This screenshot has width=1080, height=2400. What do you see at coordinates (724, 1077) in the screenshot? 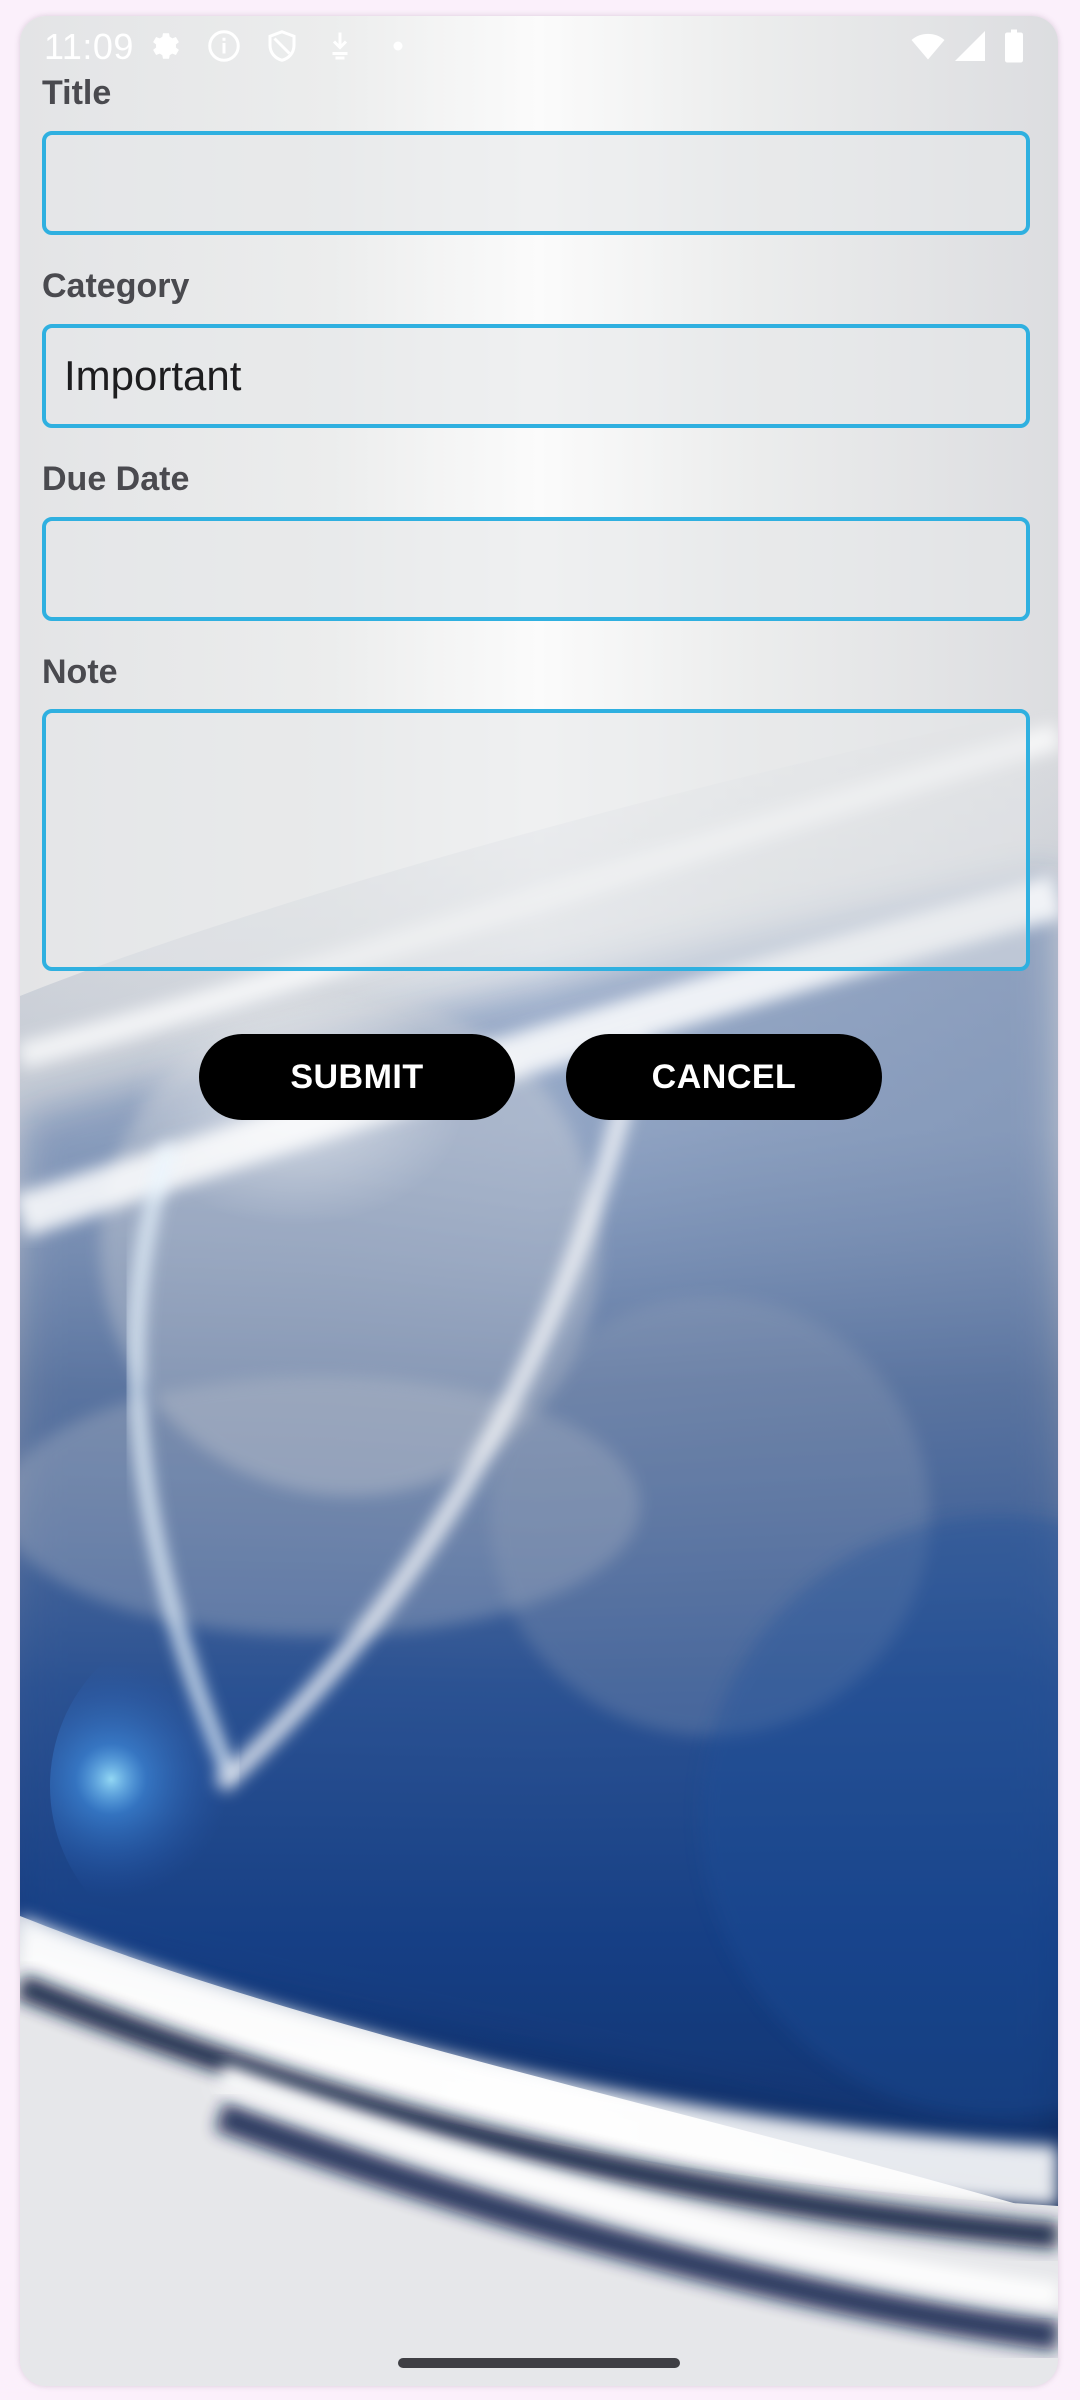
I see `cancel-button: CANCEL` at bounding box center [724, 1077].